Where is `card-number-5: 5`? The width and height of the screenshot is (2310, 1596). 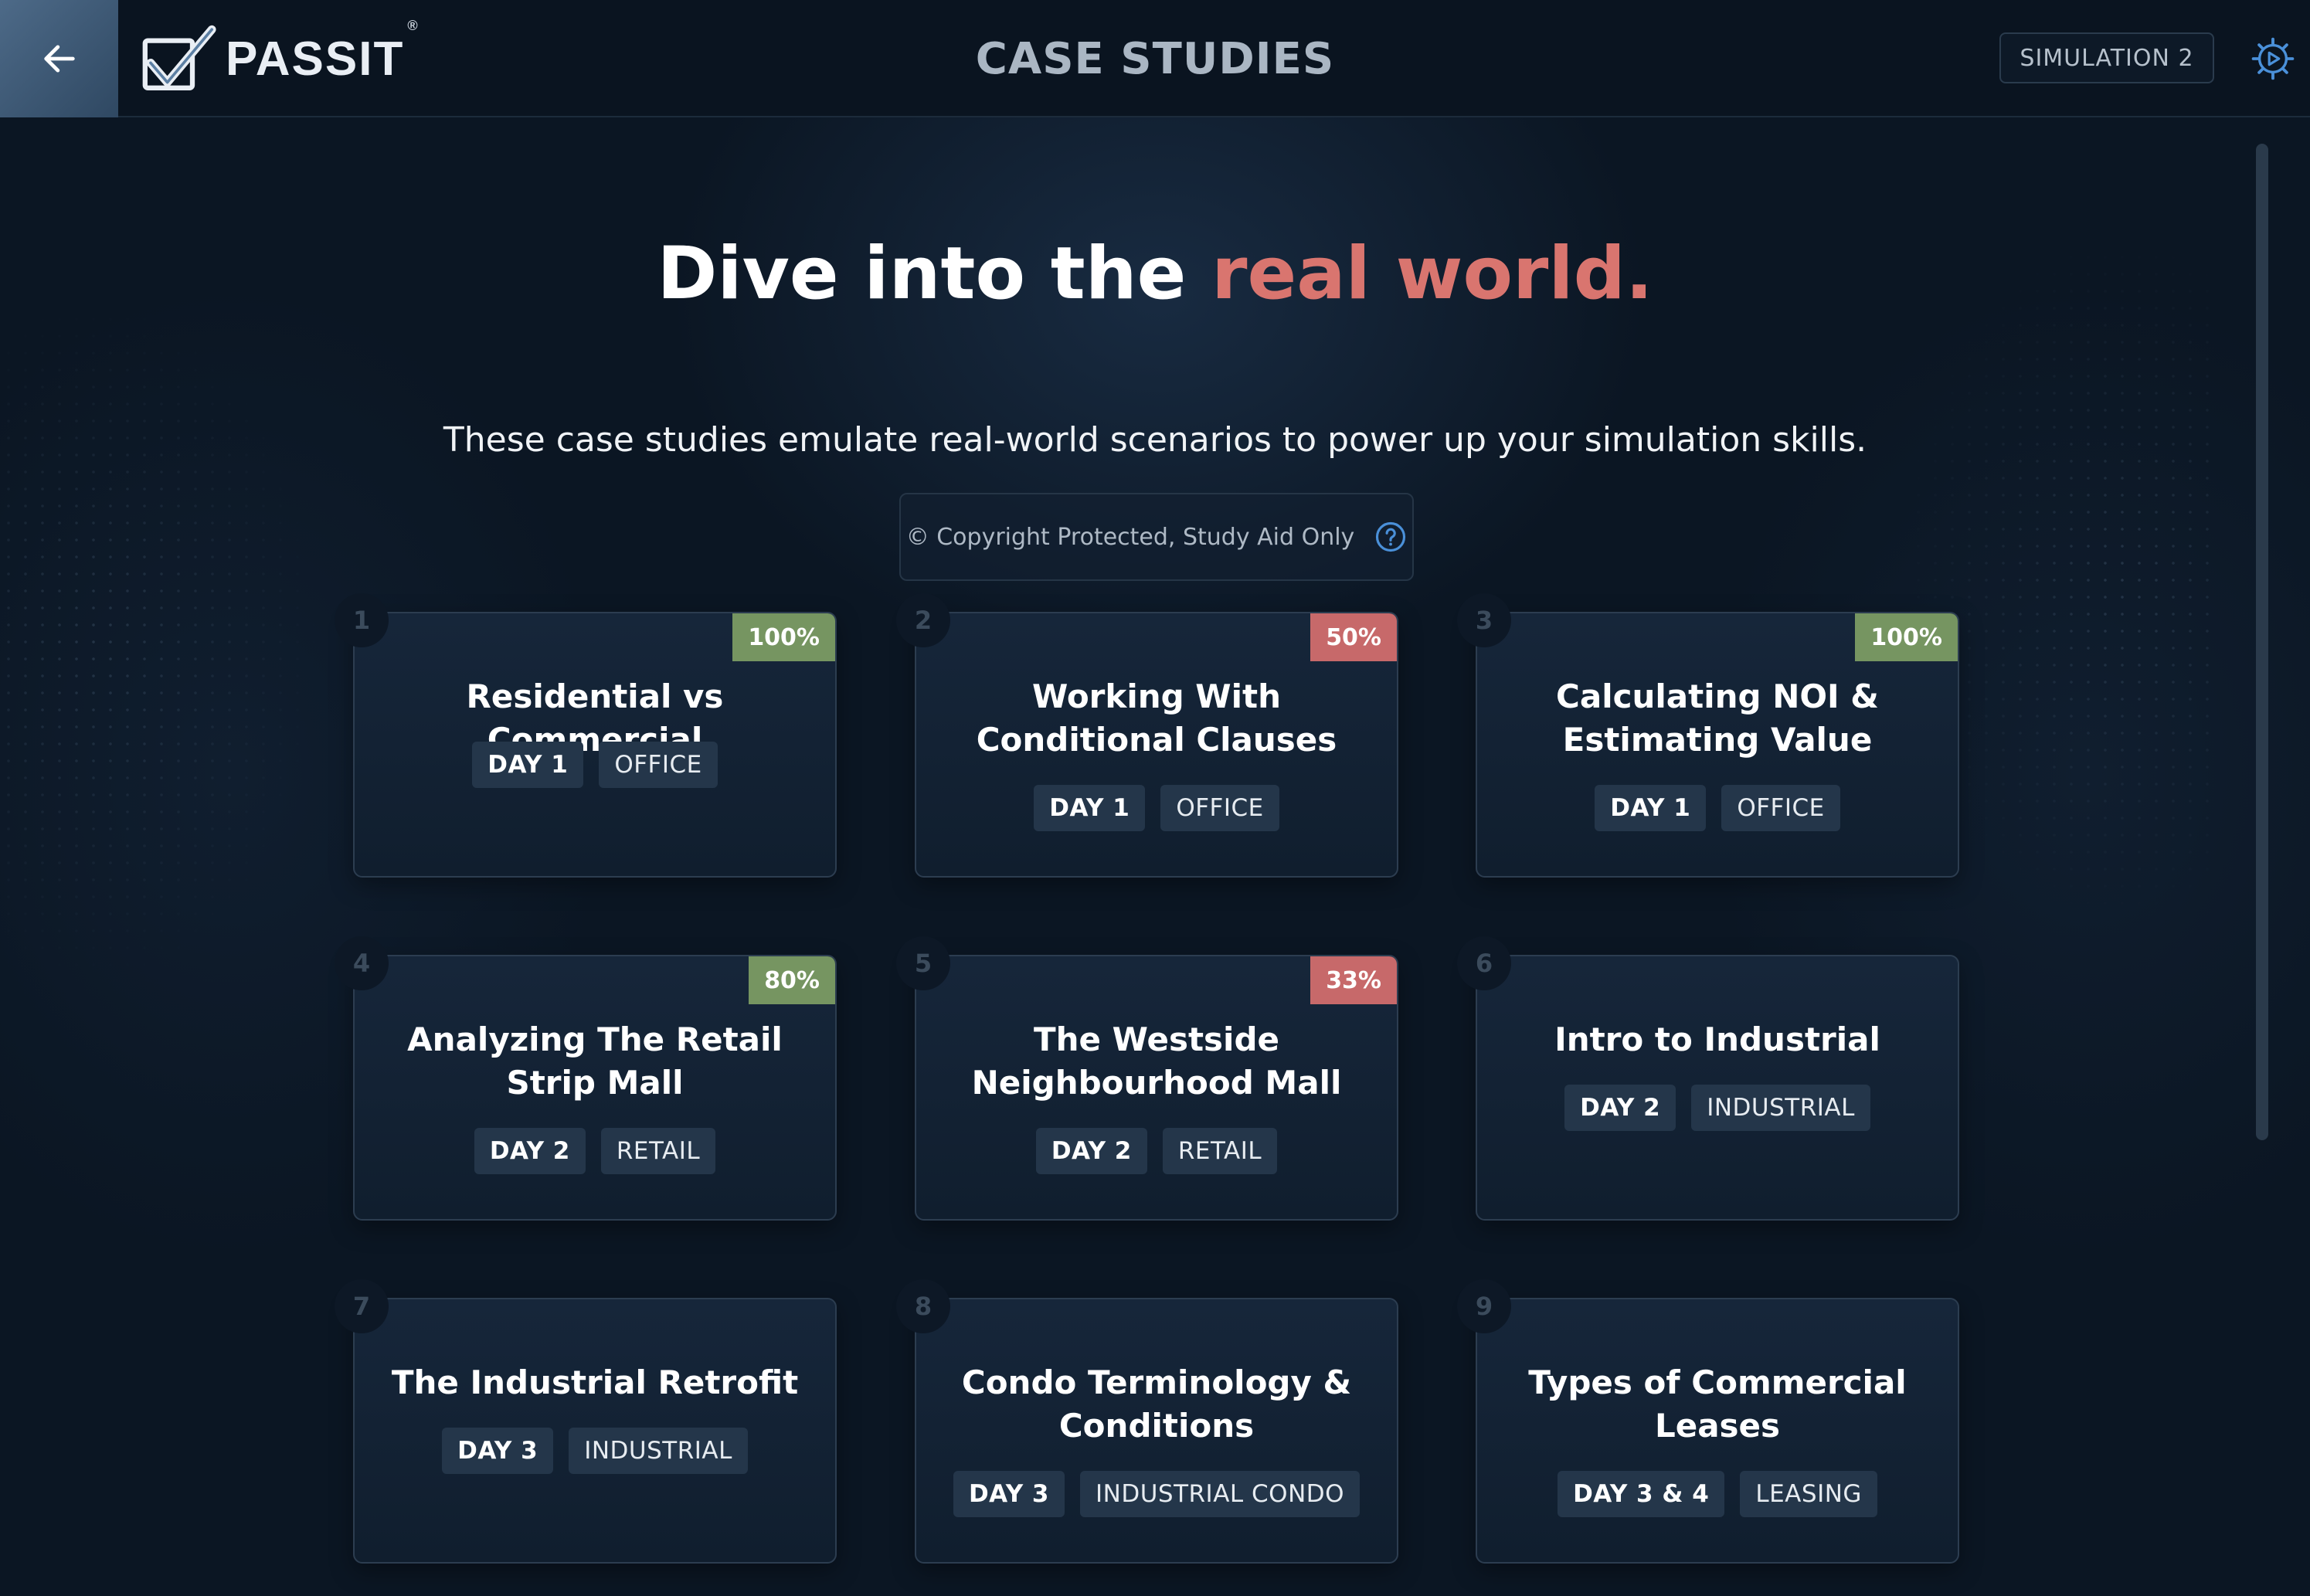
card-number-5: 5 is located at coordinates (923, 963).